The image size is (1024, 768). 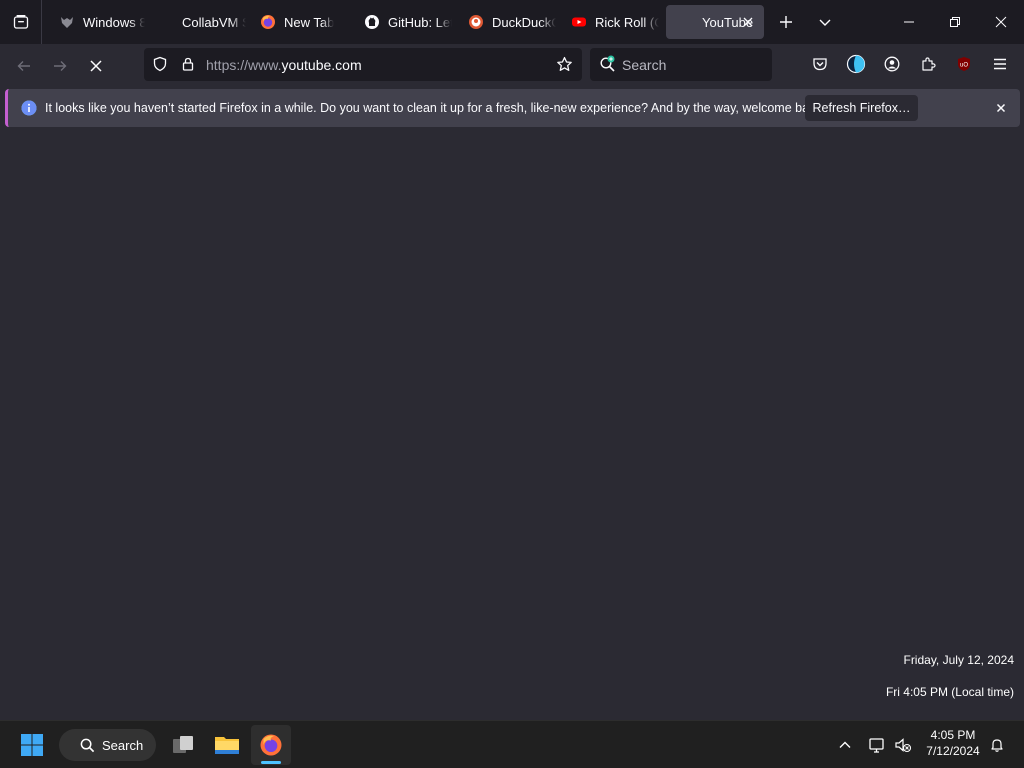 I want to click on volume-muted-icon, so click(x=903, y=745).